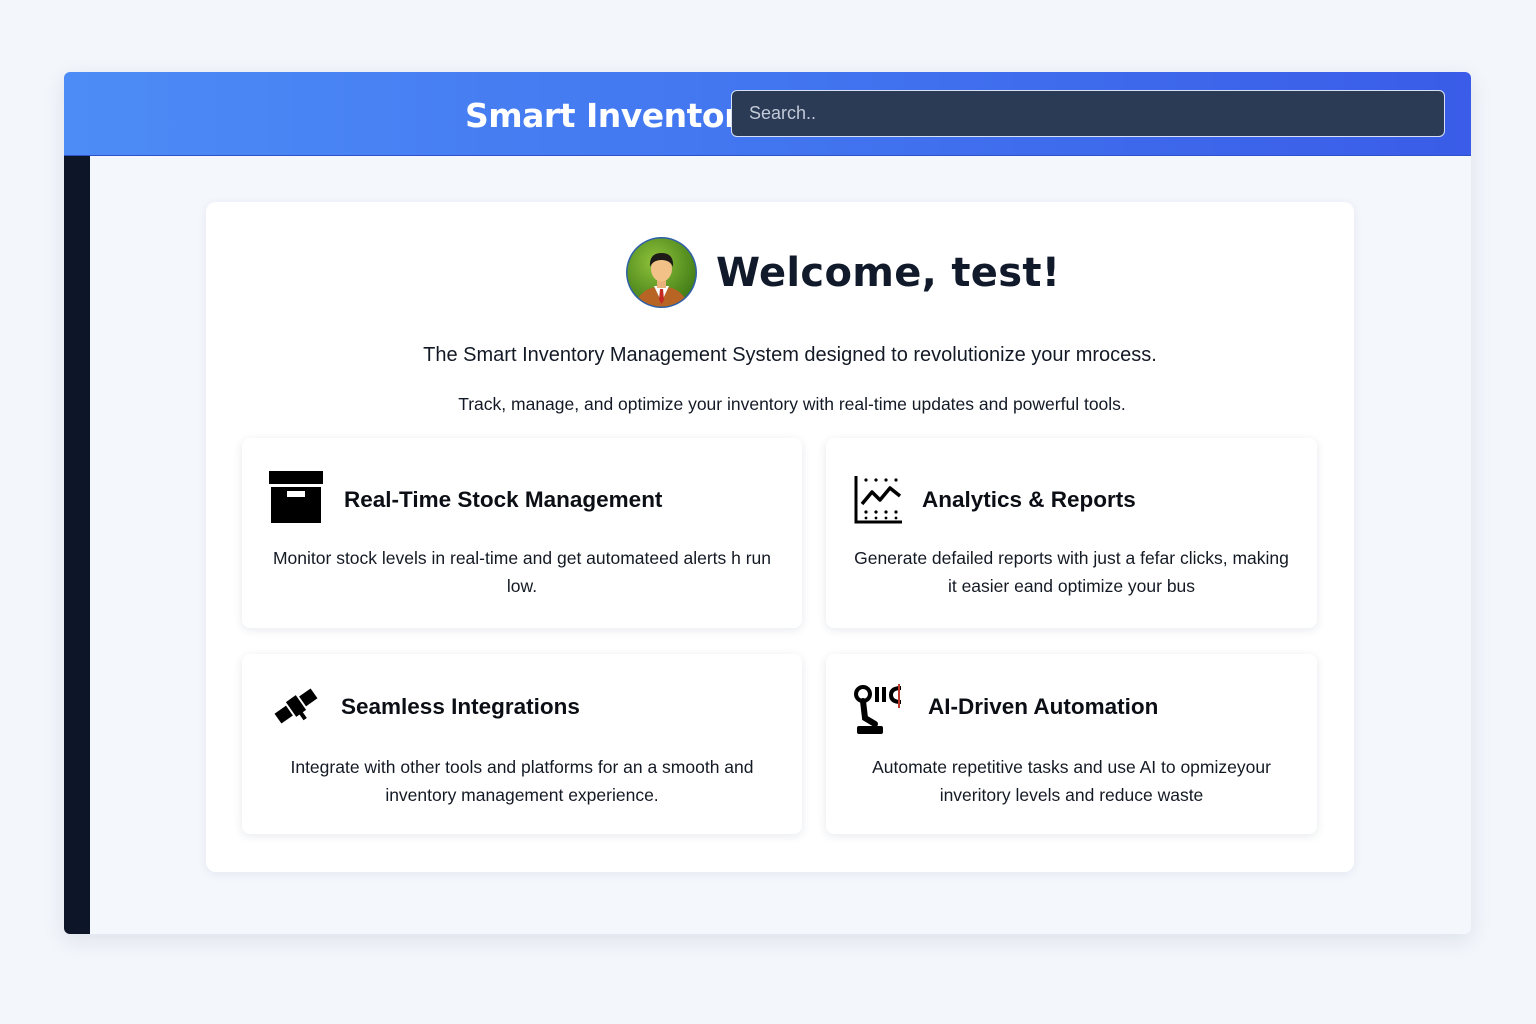 The width and height of the screenshot is (1536, 1024). What do you see at coordinates (77, 545) in the screenshot?
I see `sidebar` at bounding box center [77, 545].